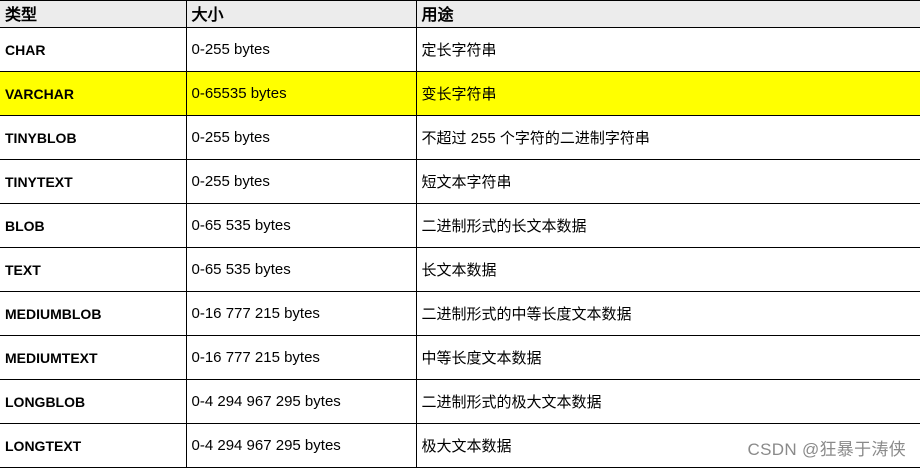 The height and width of the screenshot is (472, 920). I want to click on table-row: CHAR 0-255 bytes 定长字符串, so click(460, 49).